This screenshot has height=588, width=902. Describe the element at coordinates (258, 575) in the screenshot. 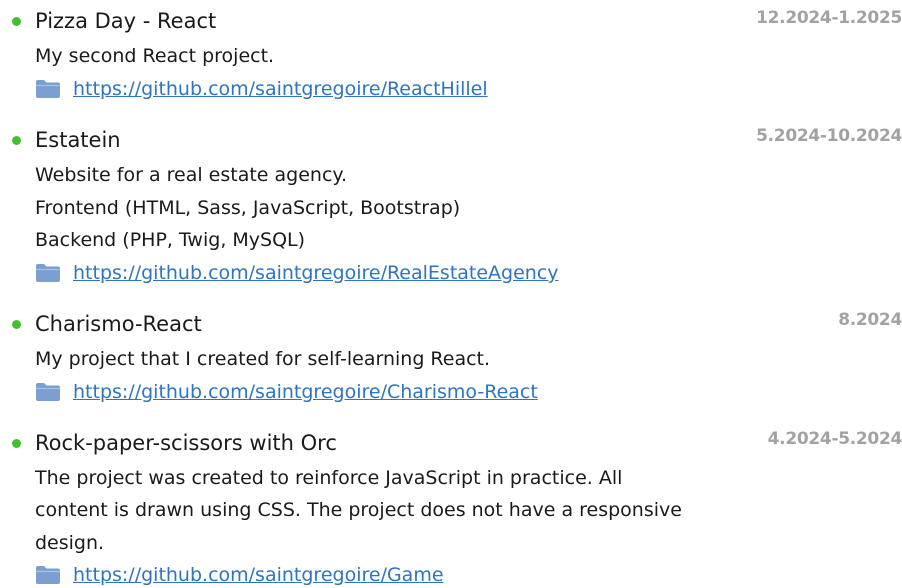

I see `project-repo-link: https://github.com/saintgregoire/Game` at that location.